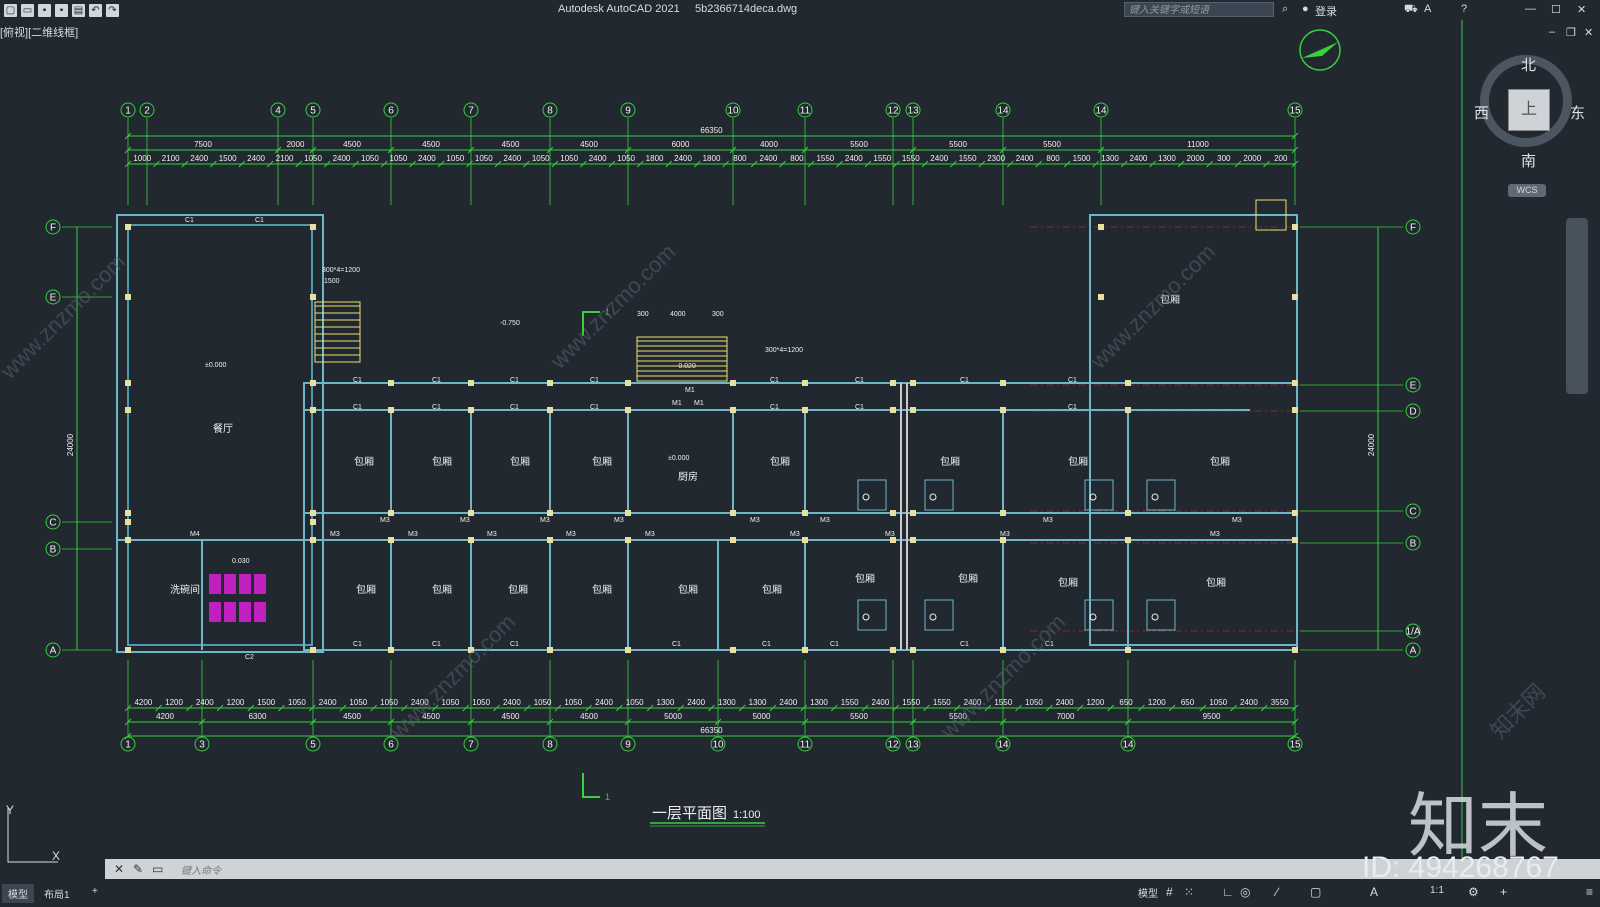 This screenshot has height=907, width=1600. I want to click on annotation-scale: 1:1, so click(1437, 890).